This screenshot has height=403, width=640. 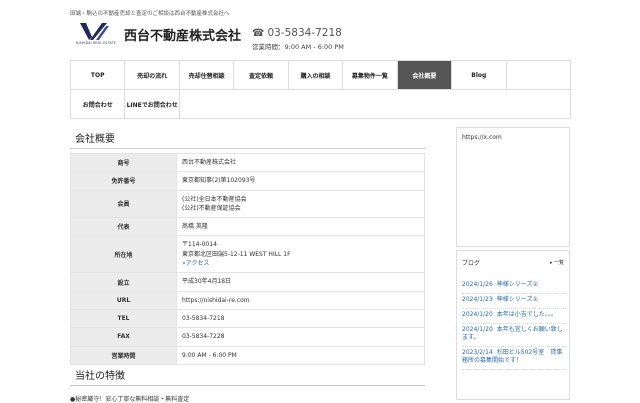 What do you see at coordinates (123, 254) in the screenshot?
I see `row-label: 所在地` at bounding box center [123, 254].